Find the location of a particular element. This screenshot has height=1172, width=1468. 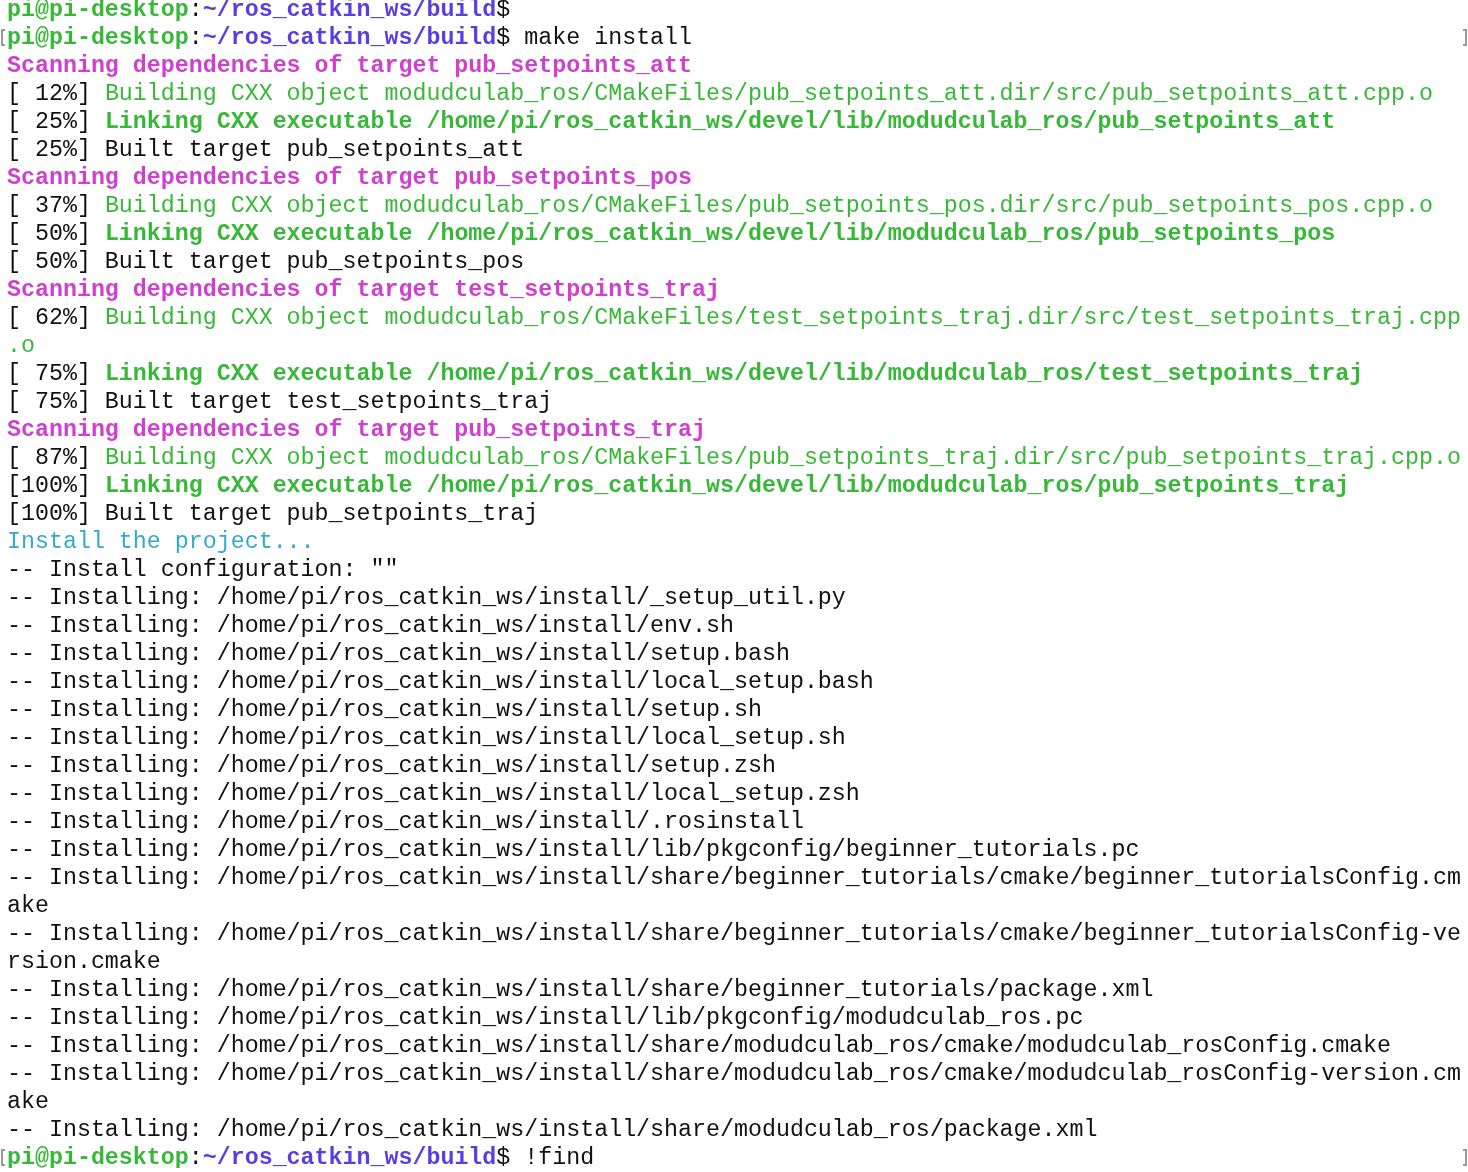

terminal-text: $ is located at coordinates (503, 11).